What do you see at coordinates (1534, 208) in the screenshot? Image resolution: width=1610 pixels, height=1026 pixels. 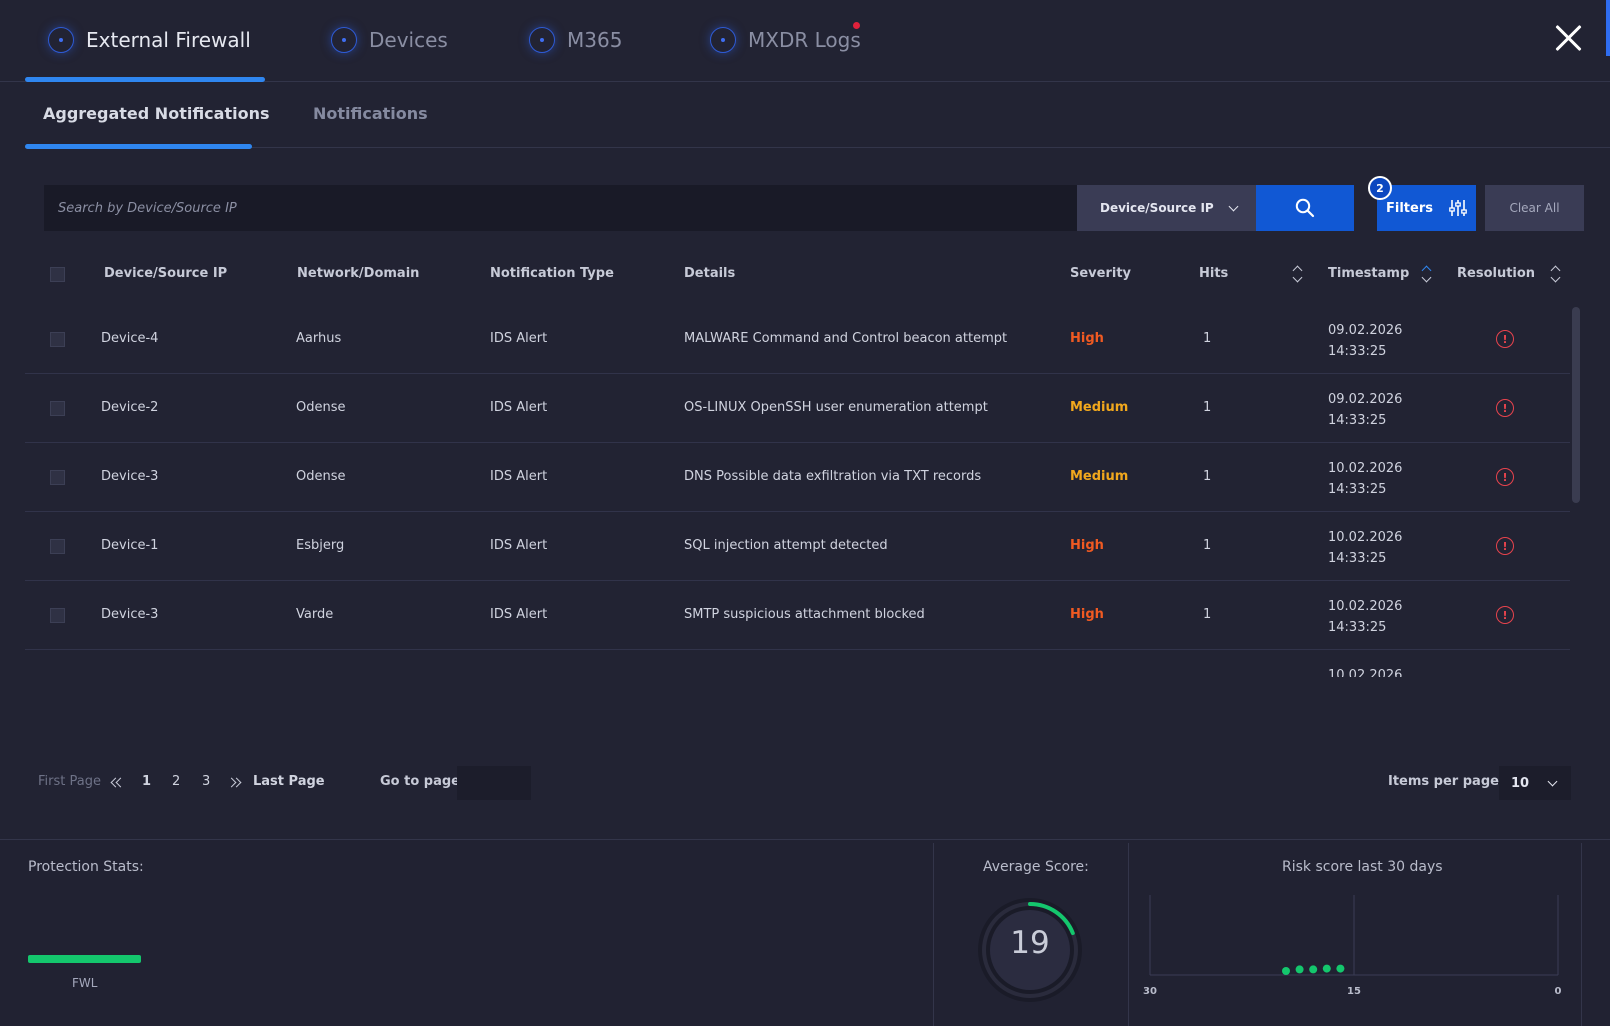 I see `clear-all-button: Clear All` at bounding box center [1534, 208].